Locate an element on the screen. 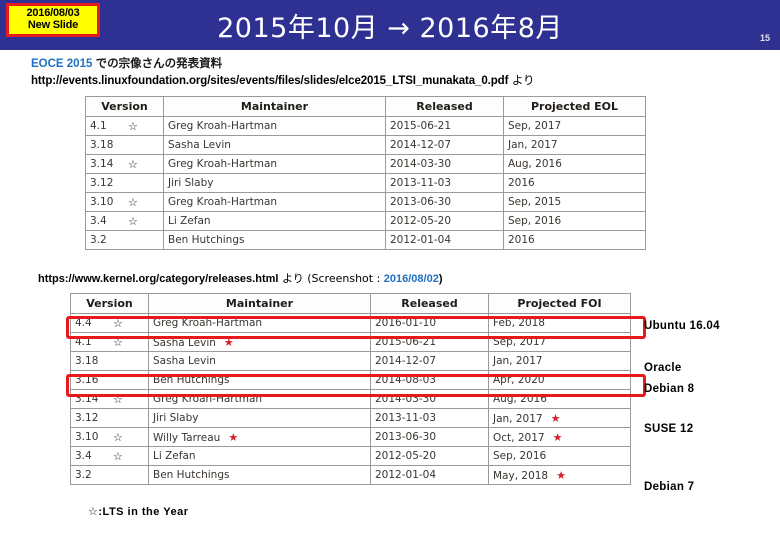  cell-projected-eol: Sep, 2016 is located at coordinates (559, 456).